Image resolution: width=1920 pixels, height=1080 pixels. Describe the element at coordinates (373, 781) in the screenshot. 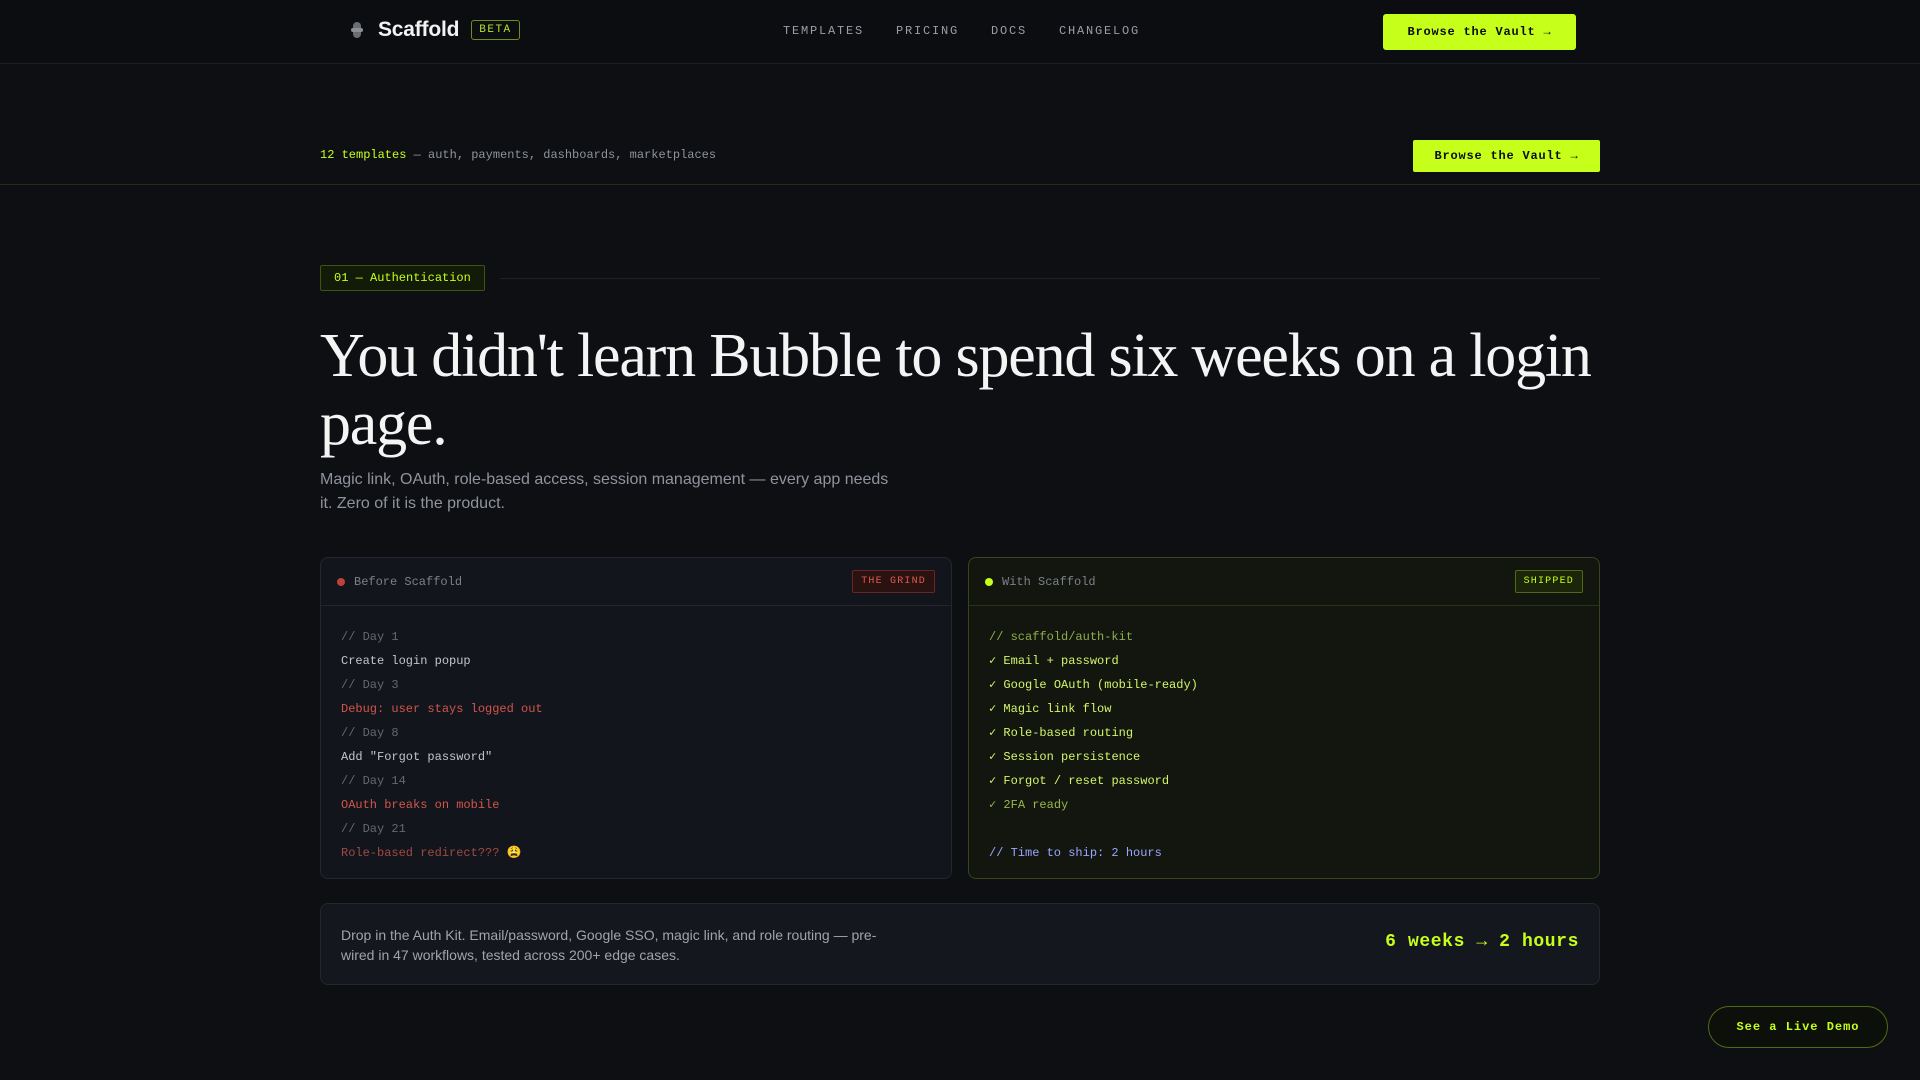

I see `code-line: // Day 14` at that location.